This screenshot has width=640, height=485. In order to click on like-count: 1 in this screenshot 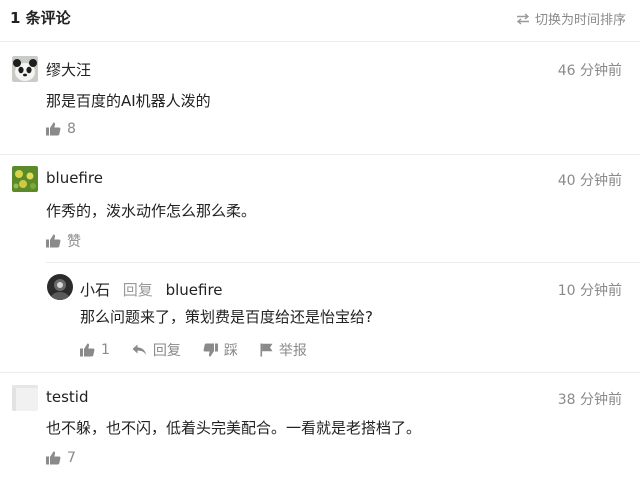, I will do `click(105, 350)`.